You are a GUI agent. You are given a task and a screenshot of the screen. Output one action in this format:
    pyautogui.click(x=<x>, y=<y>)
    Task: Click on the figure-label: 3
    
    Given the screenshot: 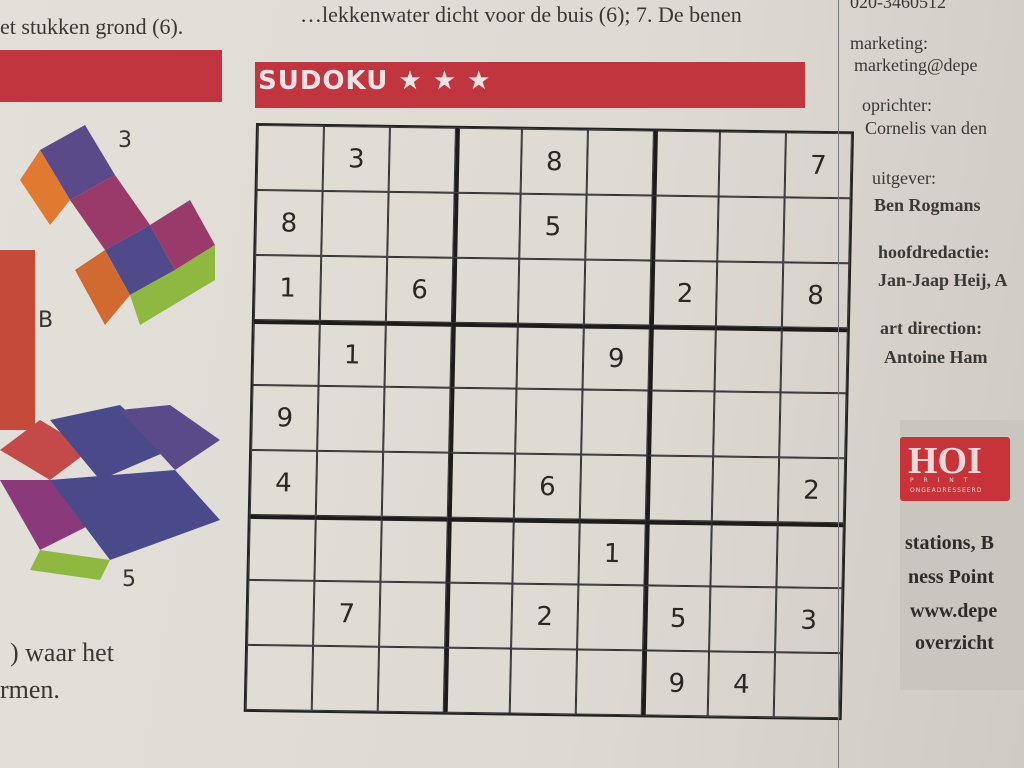 What is the action you would take?
    pyautogui.click(x=125, y=140)
    